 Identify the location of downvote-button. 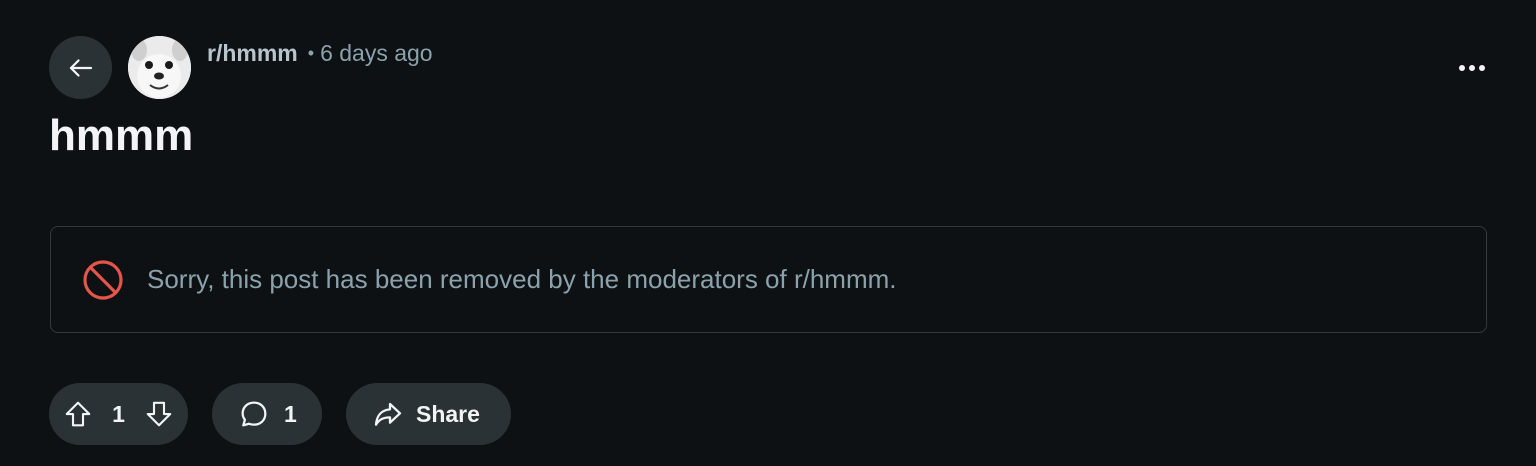
(159, 414).